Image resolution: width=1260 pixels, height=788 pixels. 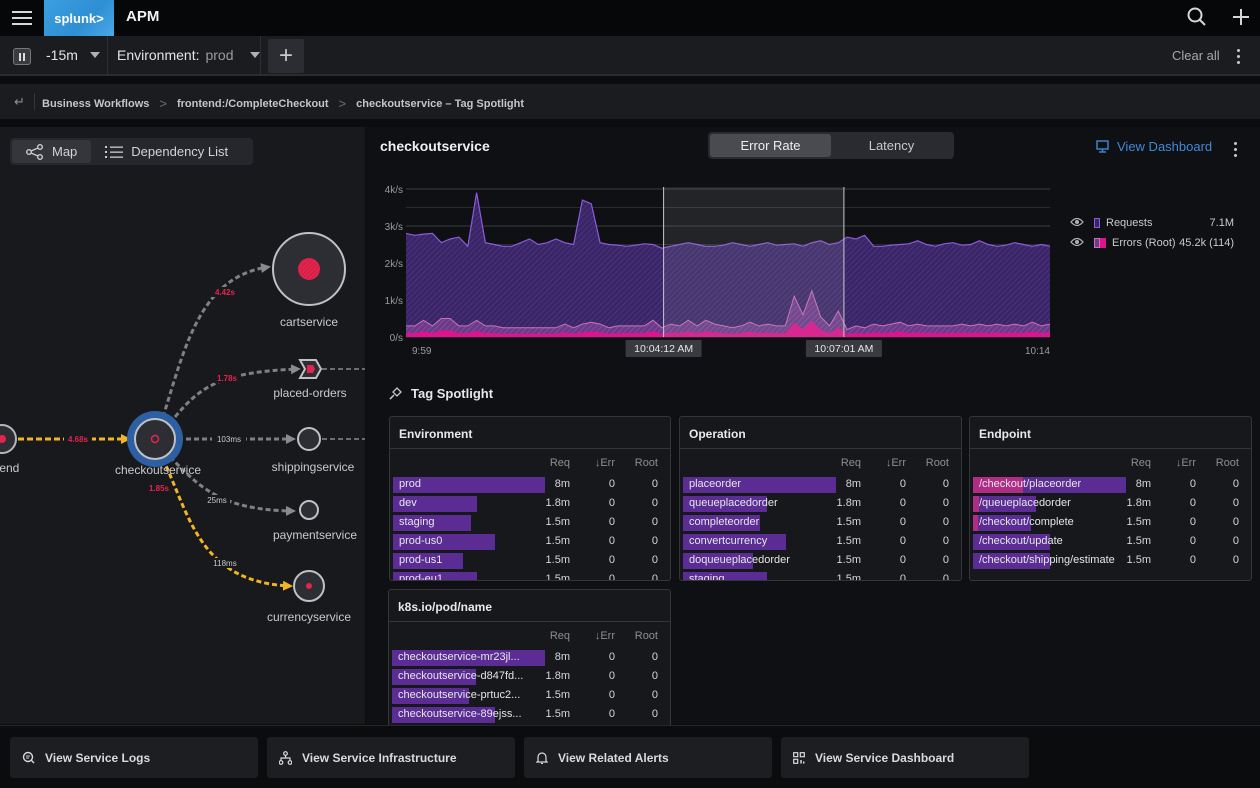 I want to click on table-row: convertcurrency 1.5m 0 0, so click(x=820, y=542).